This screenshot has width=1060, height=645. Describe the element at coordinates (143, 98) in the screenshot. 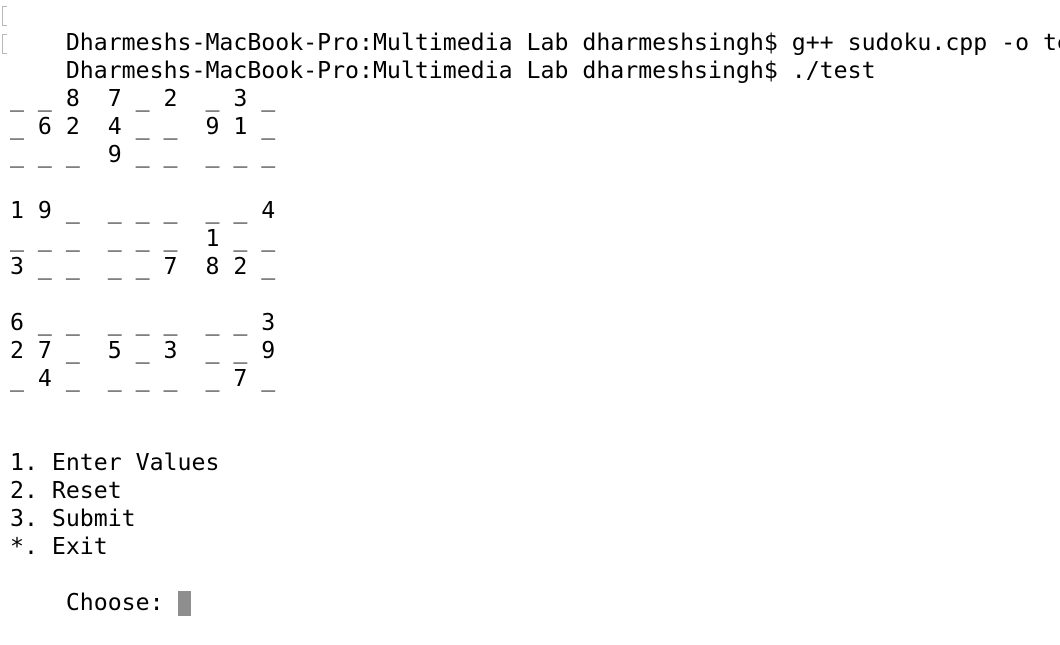

I see `sudoku-row-1: _ _ 8 7 _ 2 _ 3 _` at that location.